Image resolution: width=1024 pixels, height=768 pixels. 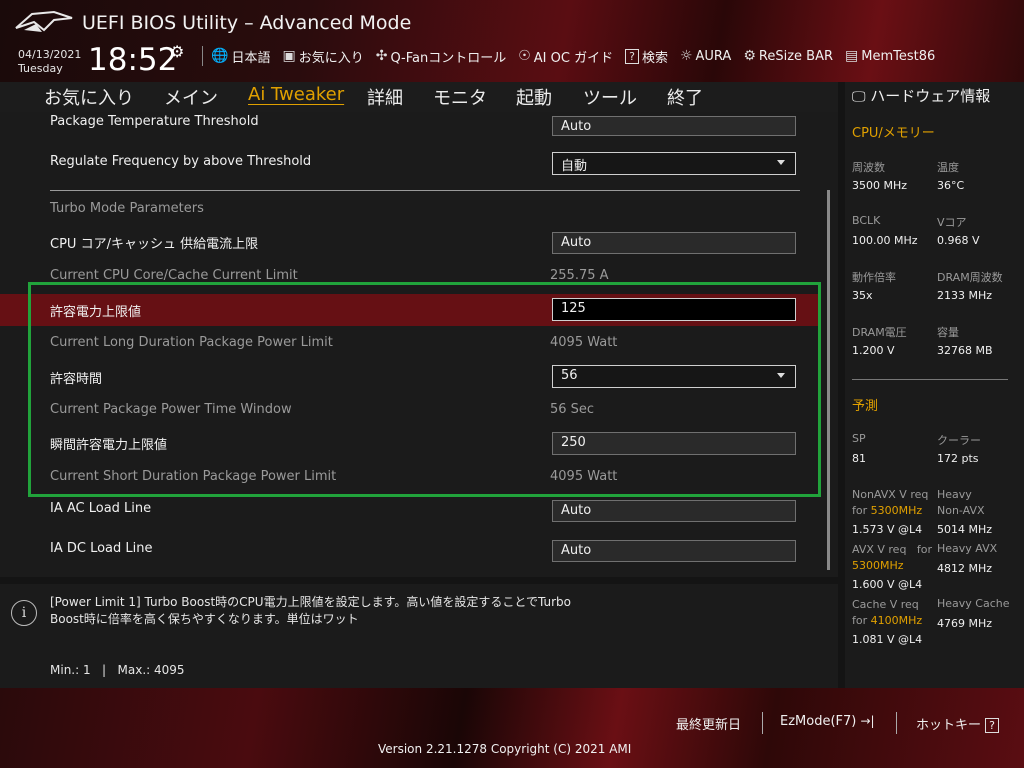 I want to click on sp-value: 81, so click(x=859, y=458).